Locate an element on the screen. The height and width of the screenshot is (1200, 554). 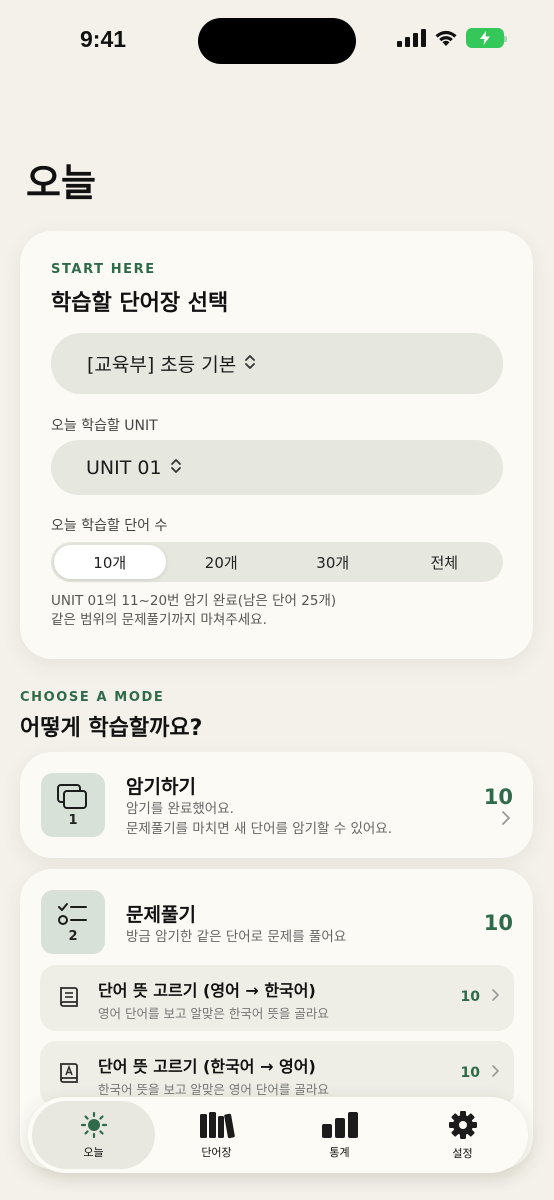
quiz-mode-count: 10 is located at coordinates (498, 923).